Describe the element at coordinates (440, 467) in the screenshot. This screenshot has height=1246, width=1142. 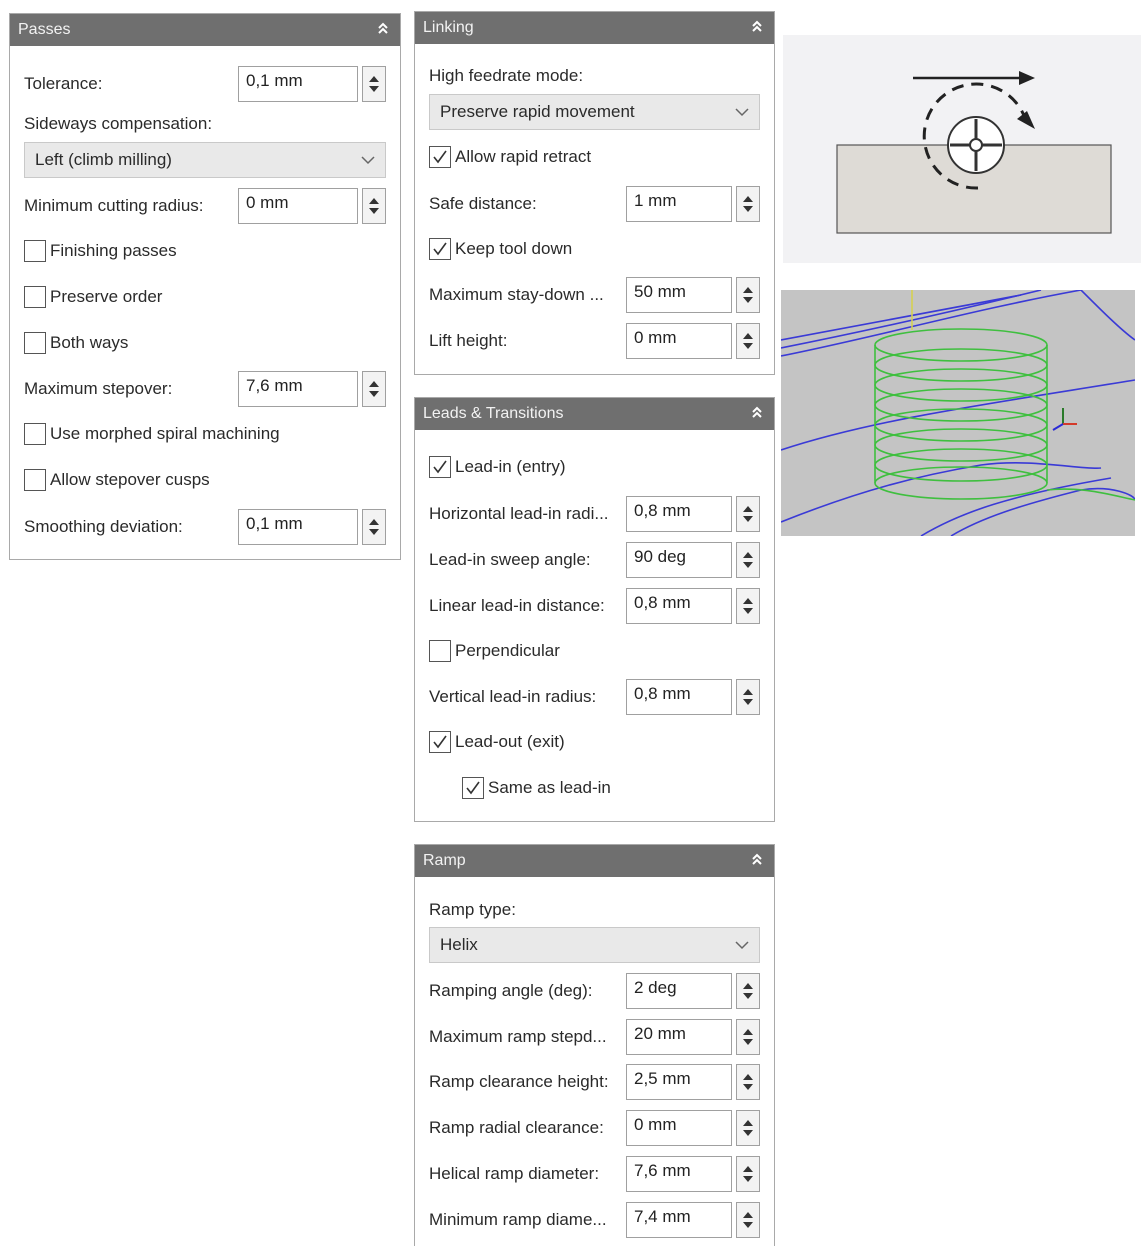
I see `lead-in-checkbox` at that location.